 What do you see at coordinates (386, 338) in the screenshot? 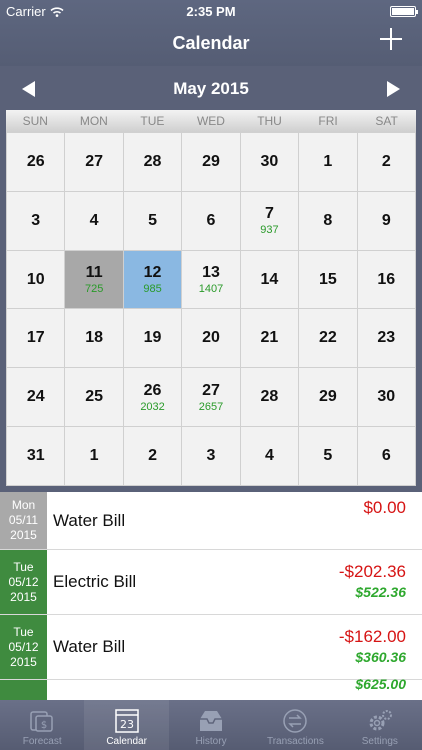
I see `calendar-day-cell: 23` at bounding box center [386, 338].